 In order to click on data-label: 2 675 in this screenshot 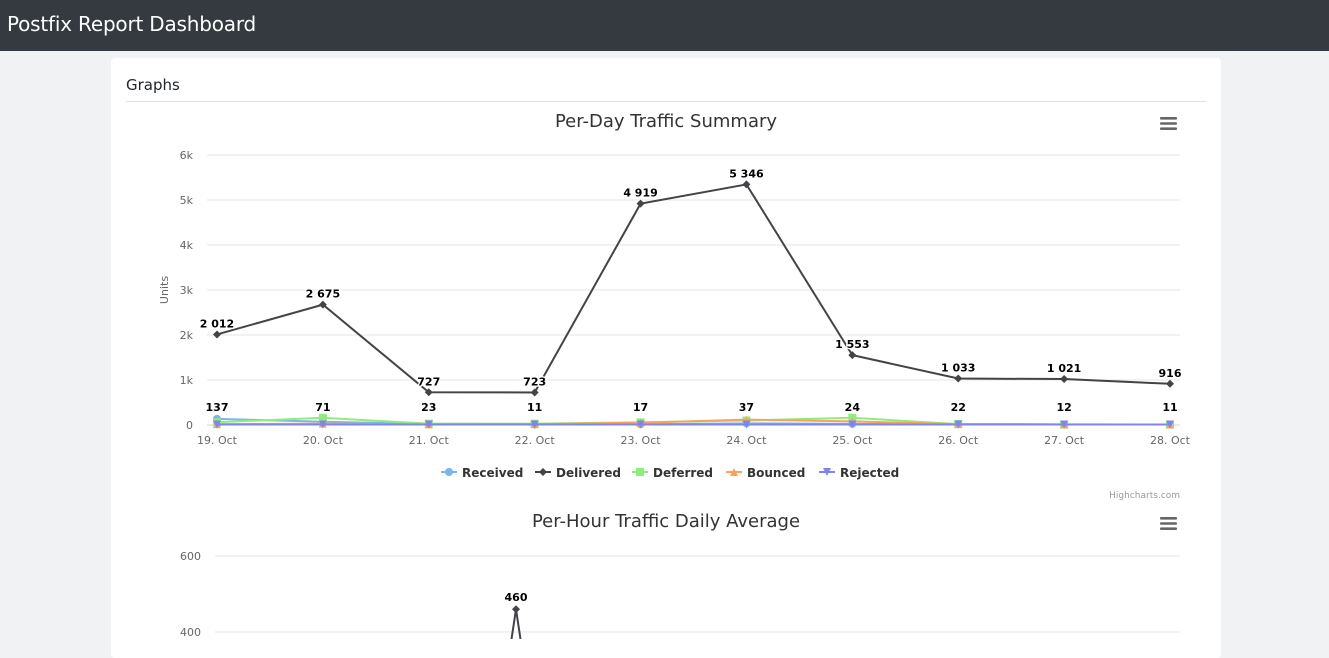, I will do `click(323, 294)`.